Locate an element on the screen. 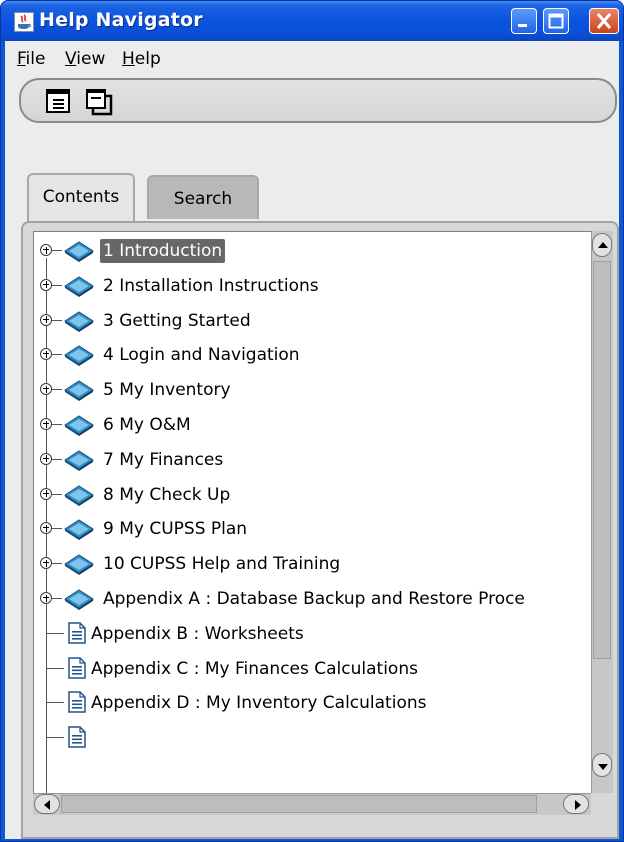 Image resolution: width=624 pixels, height=842 pixels. tree-item-label: Appendix B : Worksheets is located at coordinates (197, 633).